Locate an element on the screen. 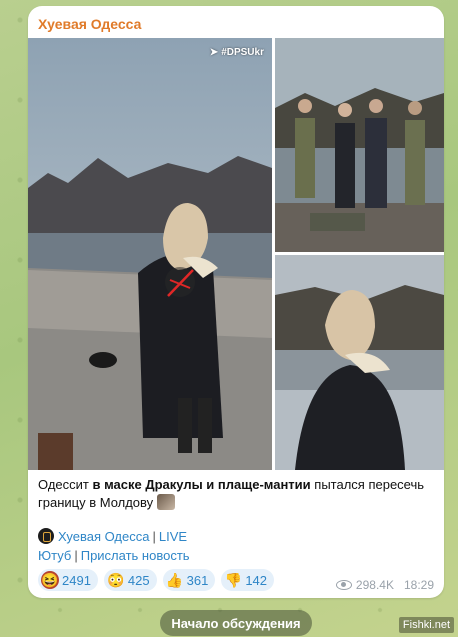 This screenshot has height=637, width=458. message-meta: 298.4K 18:29 is located at coordinates (384, 585).